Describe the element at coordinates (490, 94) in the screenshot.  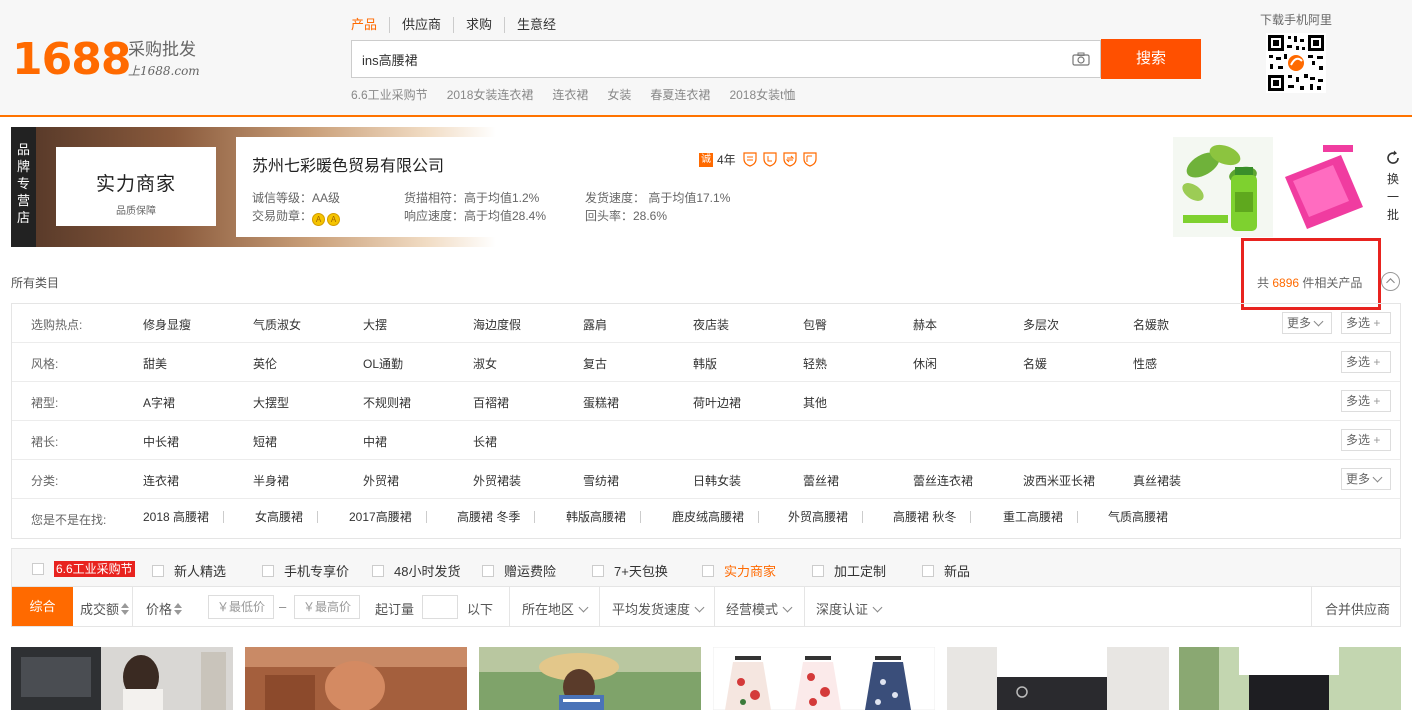
I see `hotword-link: 2018女装连衣裙` at that location.